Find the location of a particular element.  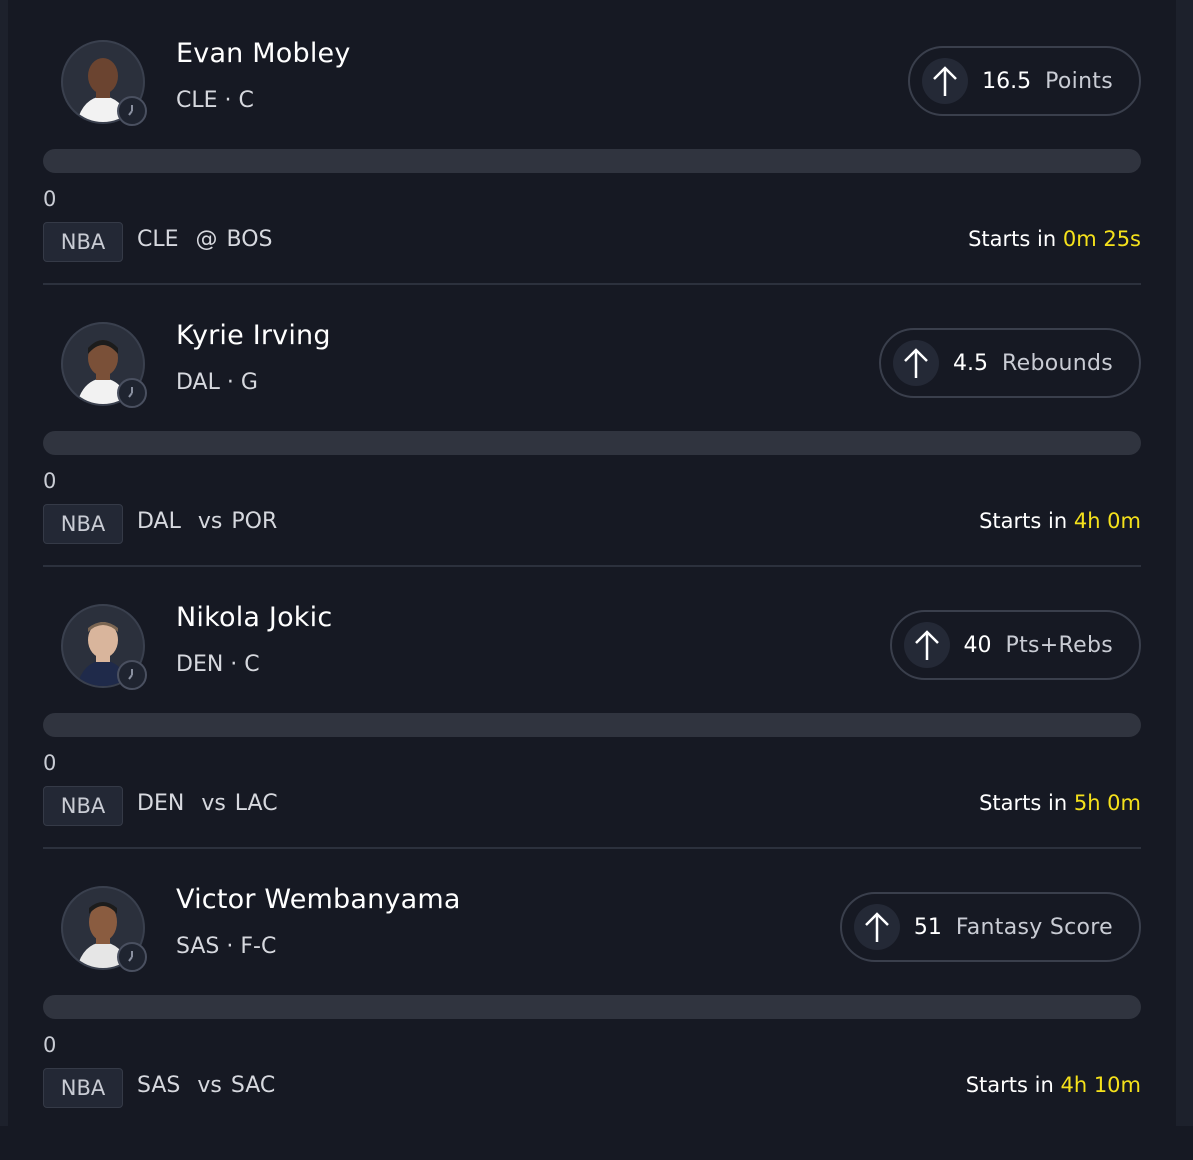

projection-line: 16.5 is located at coordinates (1007, 81).